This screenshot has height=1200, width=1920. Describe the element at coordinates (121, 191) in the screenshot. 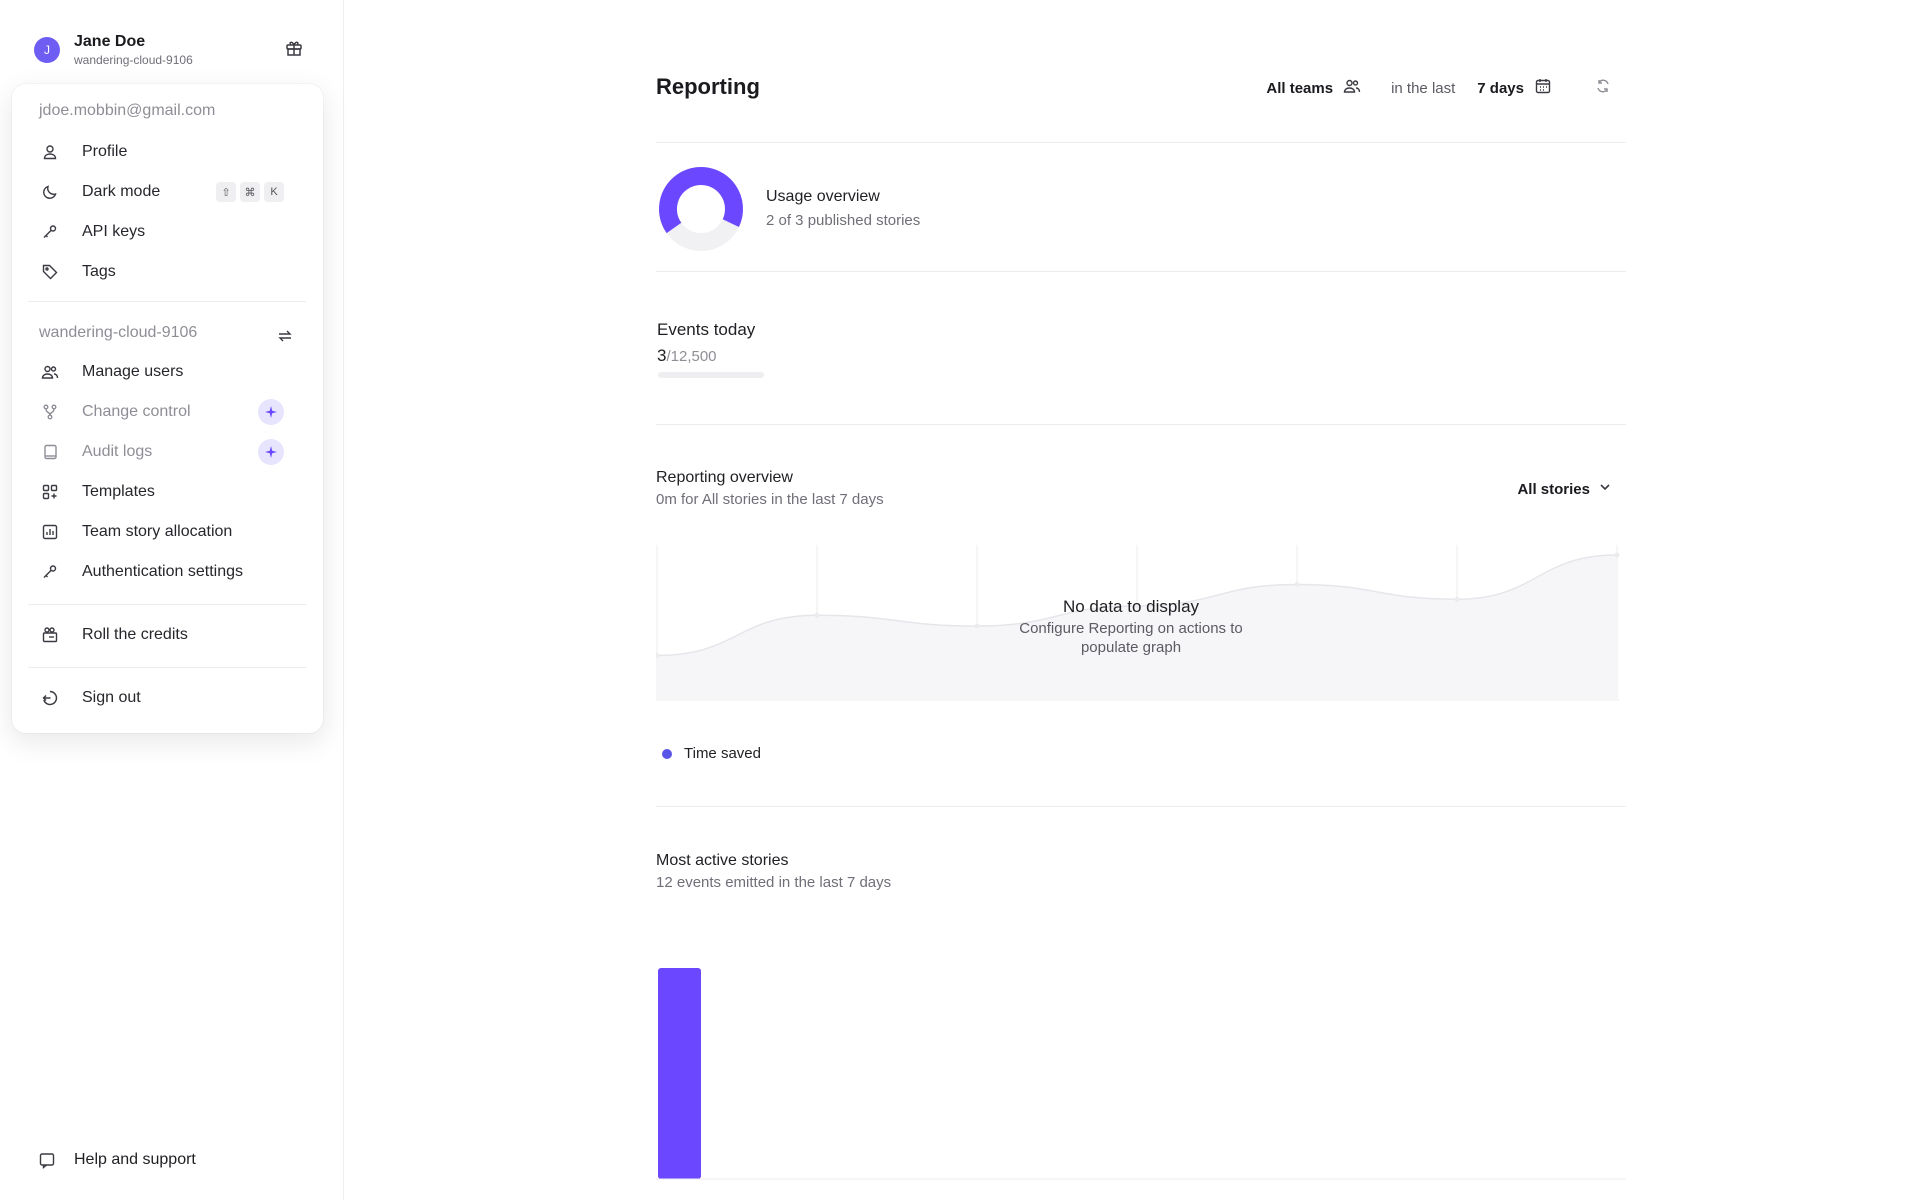

I see `menu-item-label: Dark mode` at that location.